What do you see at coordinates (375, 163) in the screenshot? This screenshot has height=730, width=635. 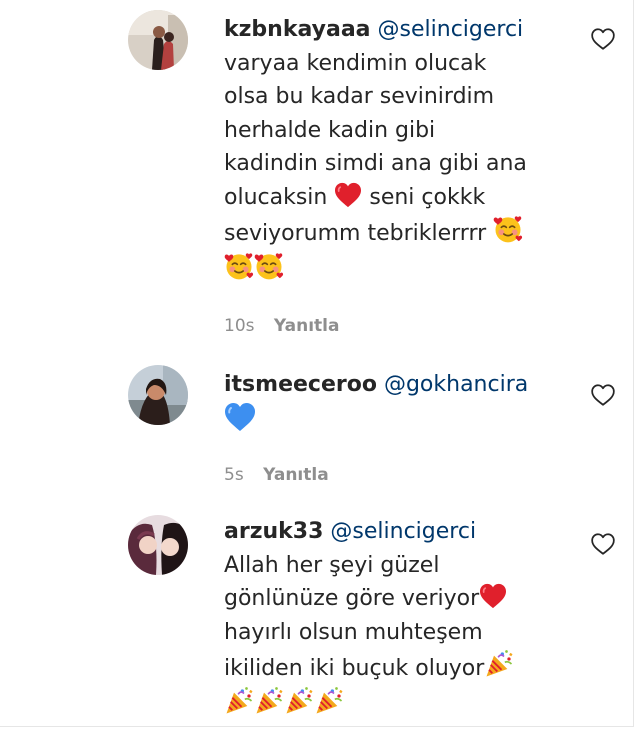 I see `comment-line: kadindin simdi ana gibi ana` at bounding box center [375, 163].